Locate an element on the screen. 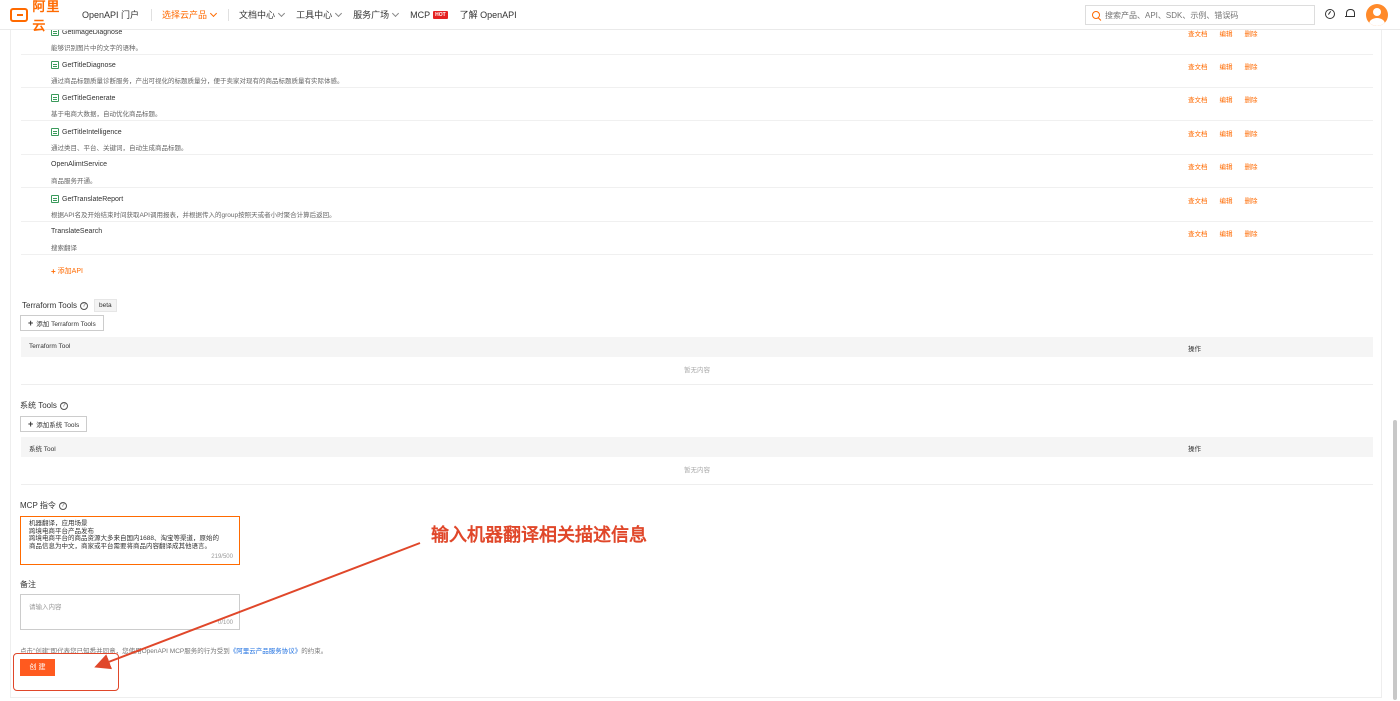  nav-label: 了解 OpenAPI is located at coordinates (488, 15).